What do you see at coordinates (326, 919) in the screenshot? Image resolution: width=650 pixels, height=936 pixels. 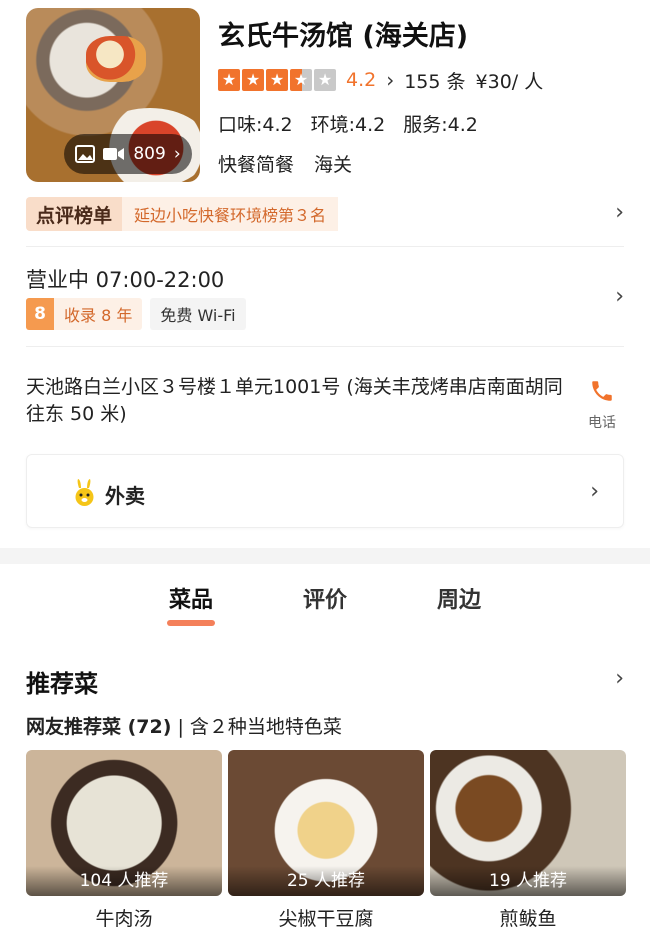 I see `dish-name: 尖椒干豆腐` at bounding box center [326, 919].